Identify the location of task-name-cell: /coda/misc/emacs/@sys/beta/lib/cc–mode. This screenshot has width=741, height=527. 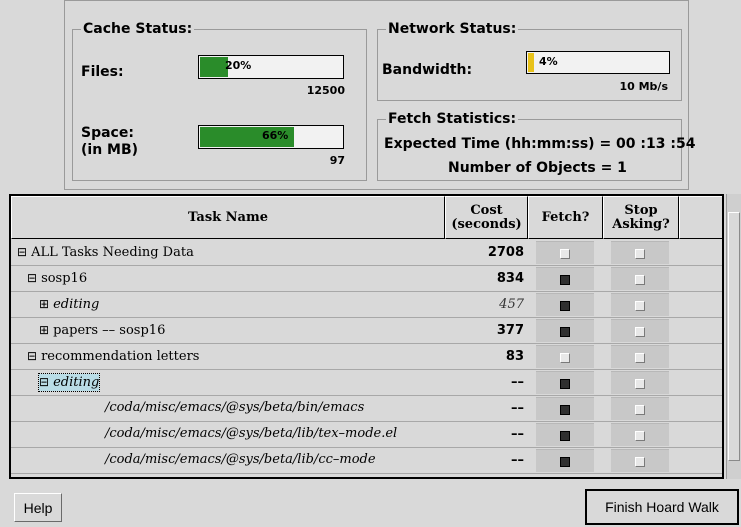
(240, 460).